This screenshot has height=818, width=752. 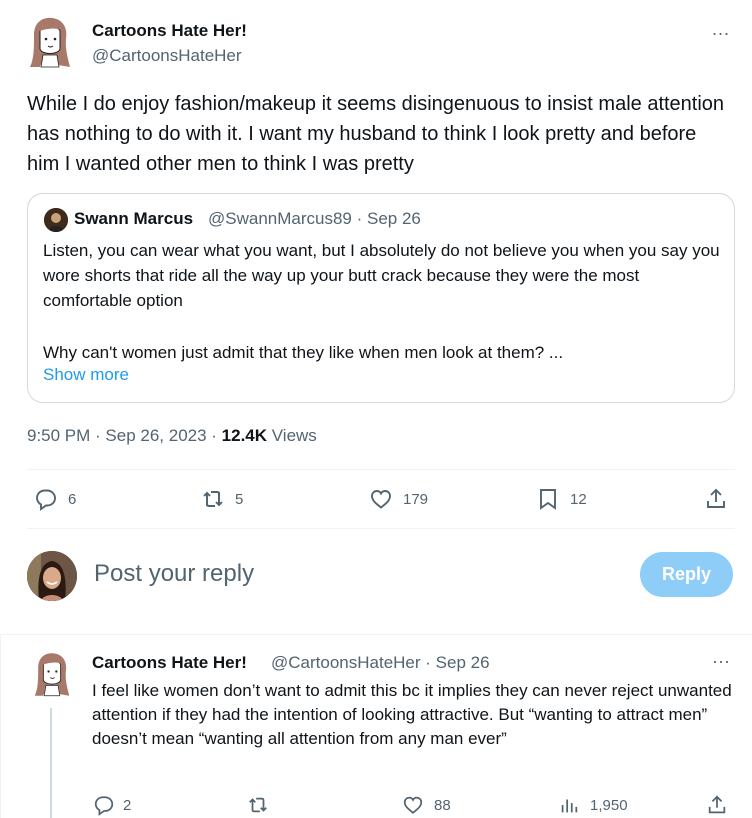 I want to click on reply-reply-button: 2, so click(x=112, y=805).